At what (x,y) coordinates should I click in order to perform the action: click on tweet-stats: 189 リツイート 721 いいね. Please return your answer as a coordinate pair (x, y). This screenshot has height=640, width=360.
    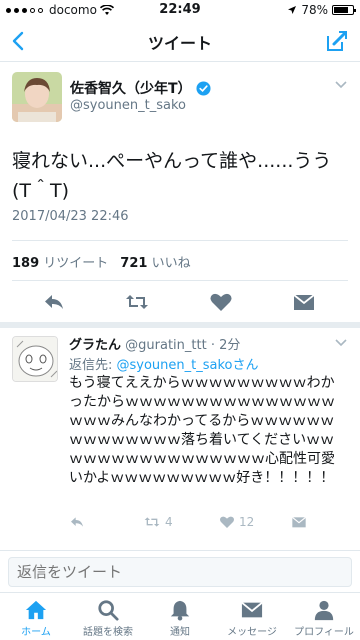
    Looking at the image, I should click on (101, 261).